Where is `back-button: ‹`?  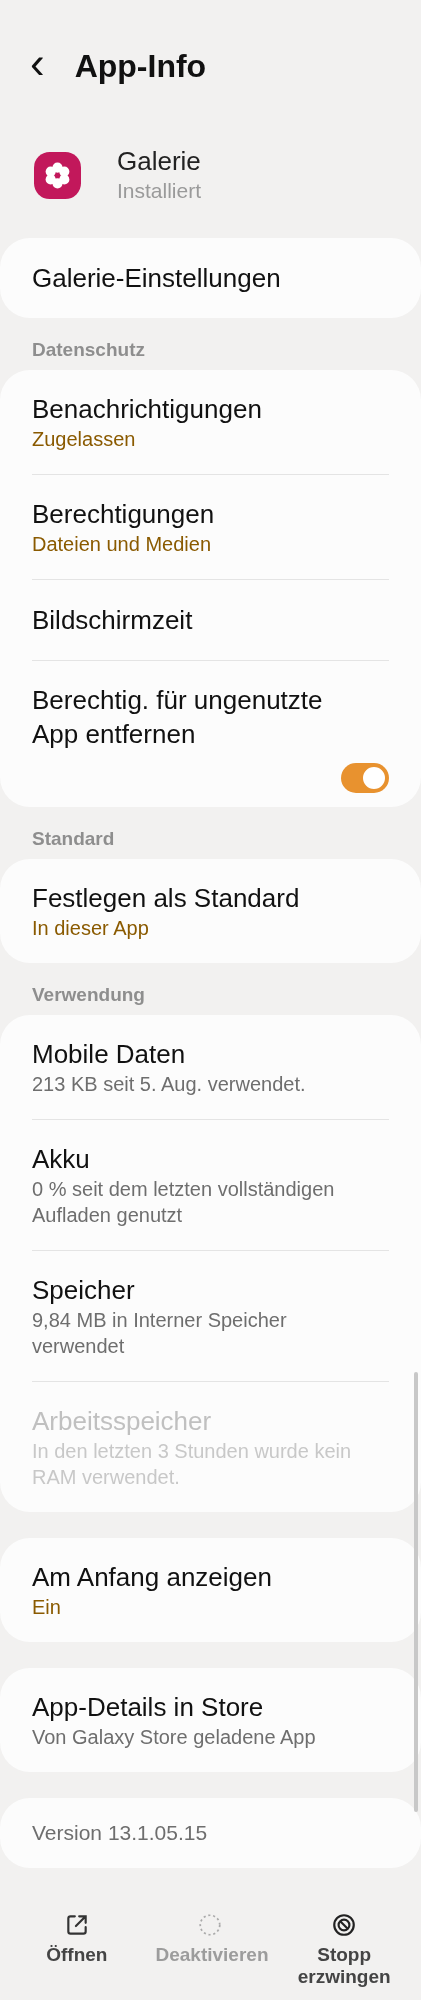 back-button: ‹ is located at coordinates (37, 63).